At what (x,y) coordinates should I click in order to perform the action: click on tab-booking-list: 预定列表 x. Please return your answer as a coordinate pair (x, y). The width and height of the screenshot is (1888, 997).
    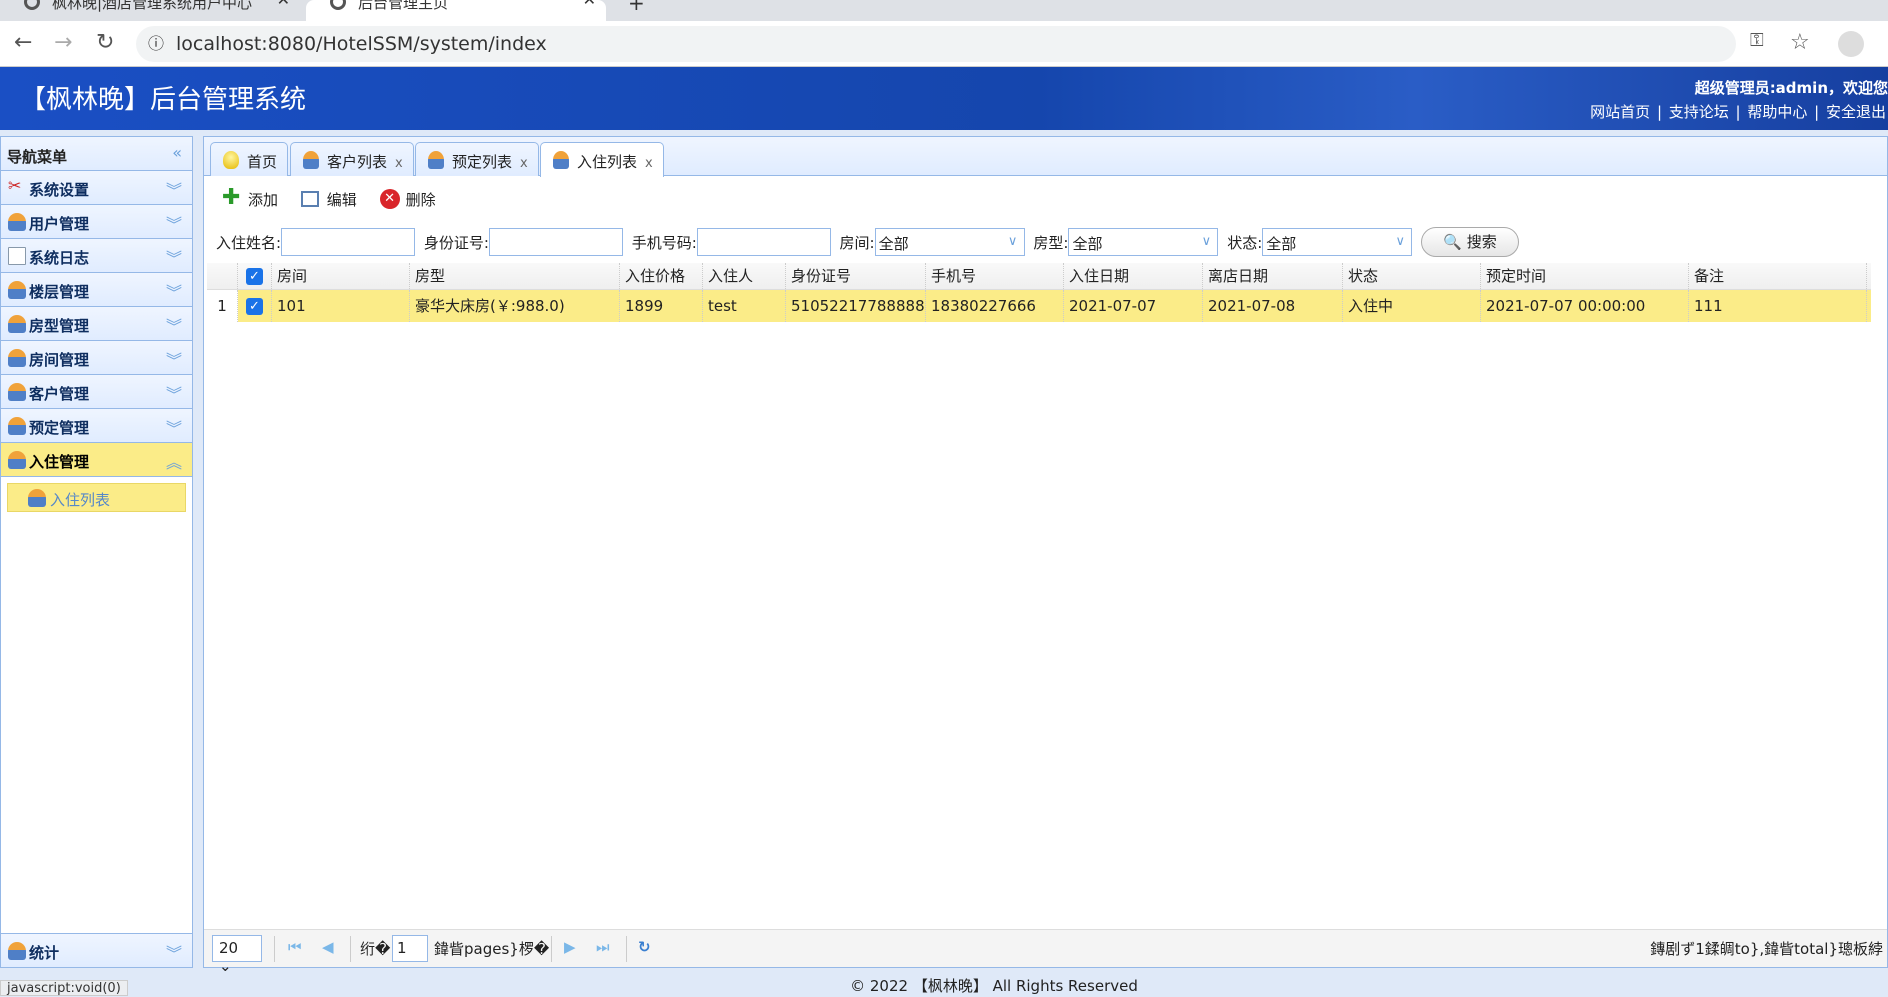
    Looking at the image, I should click on (477, 159).